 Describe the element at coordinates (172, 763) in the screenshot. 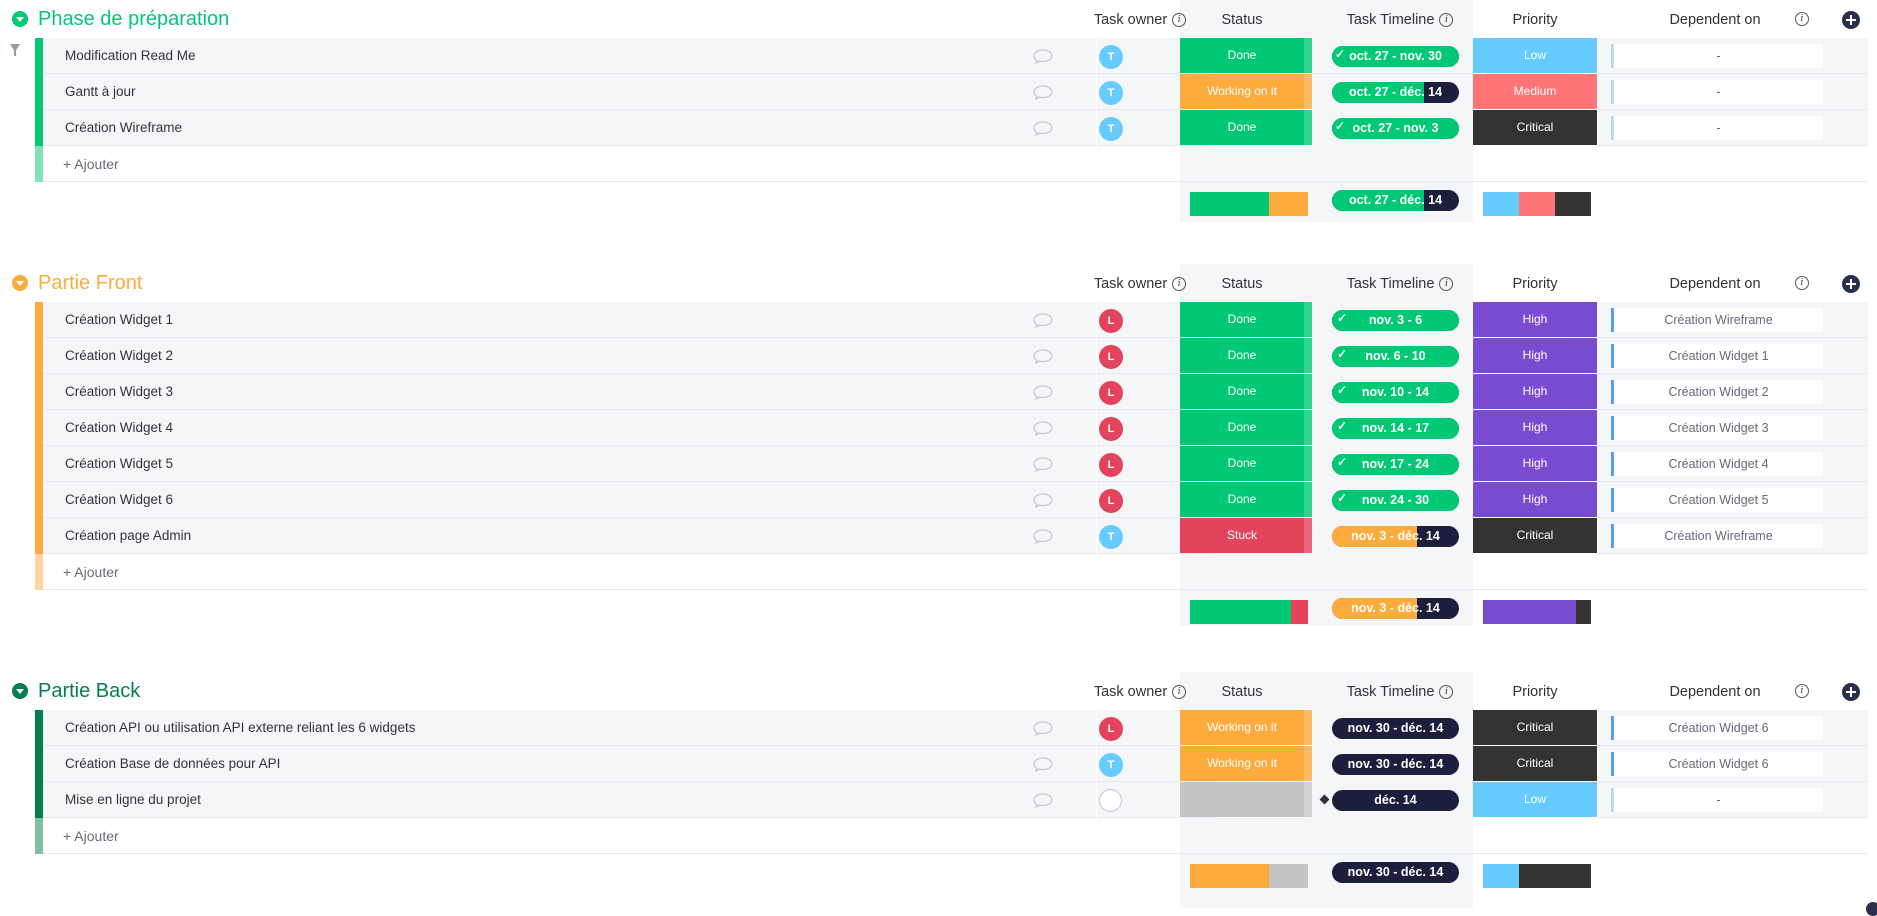

I see `task-name: Création Base de données pour API` at that location.